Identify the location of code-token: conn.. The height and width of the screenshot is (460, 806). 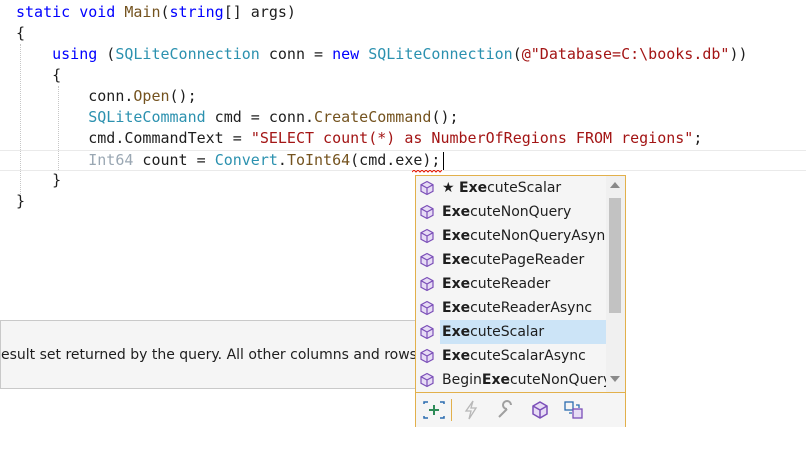
(75, 96).